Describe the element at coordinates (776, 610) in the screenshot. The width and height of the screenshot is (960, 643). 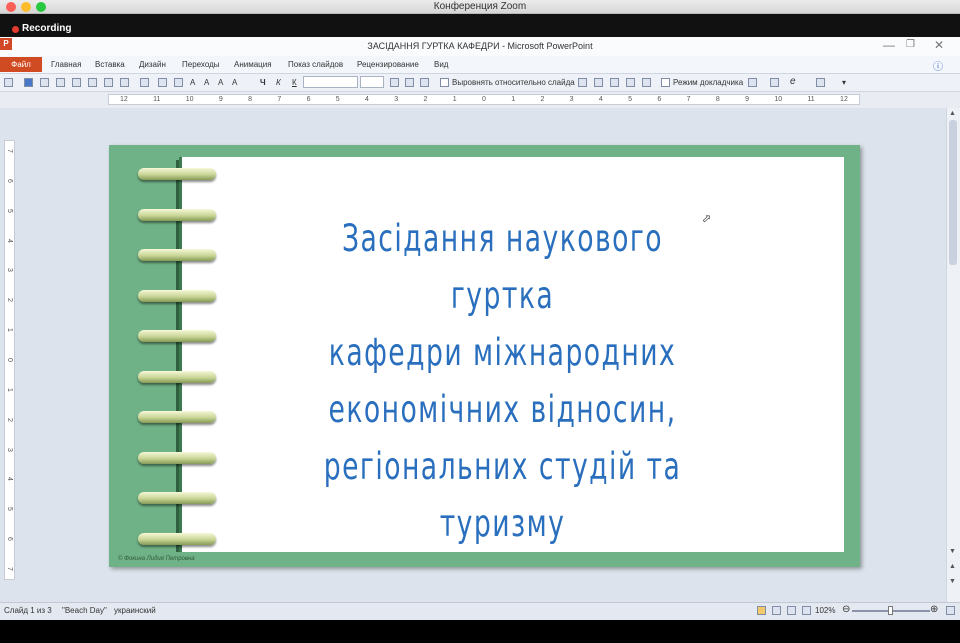
I see `slide-sorter-icon` at that location.